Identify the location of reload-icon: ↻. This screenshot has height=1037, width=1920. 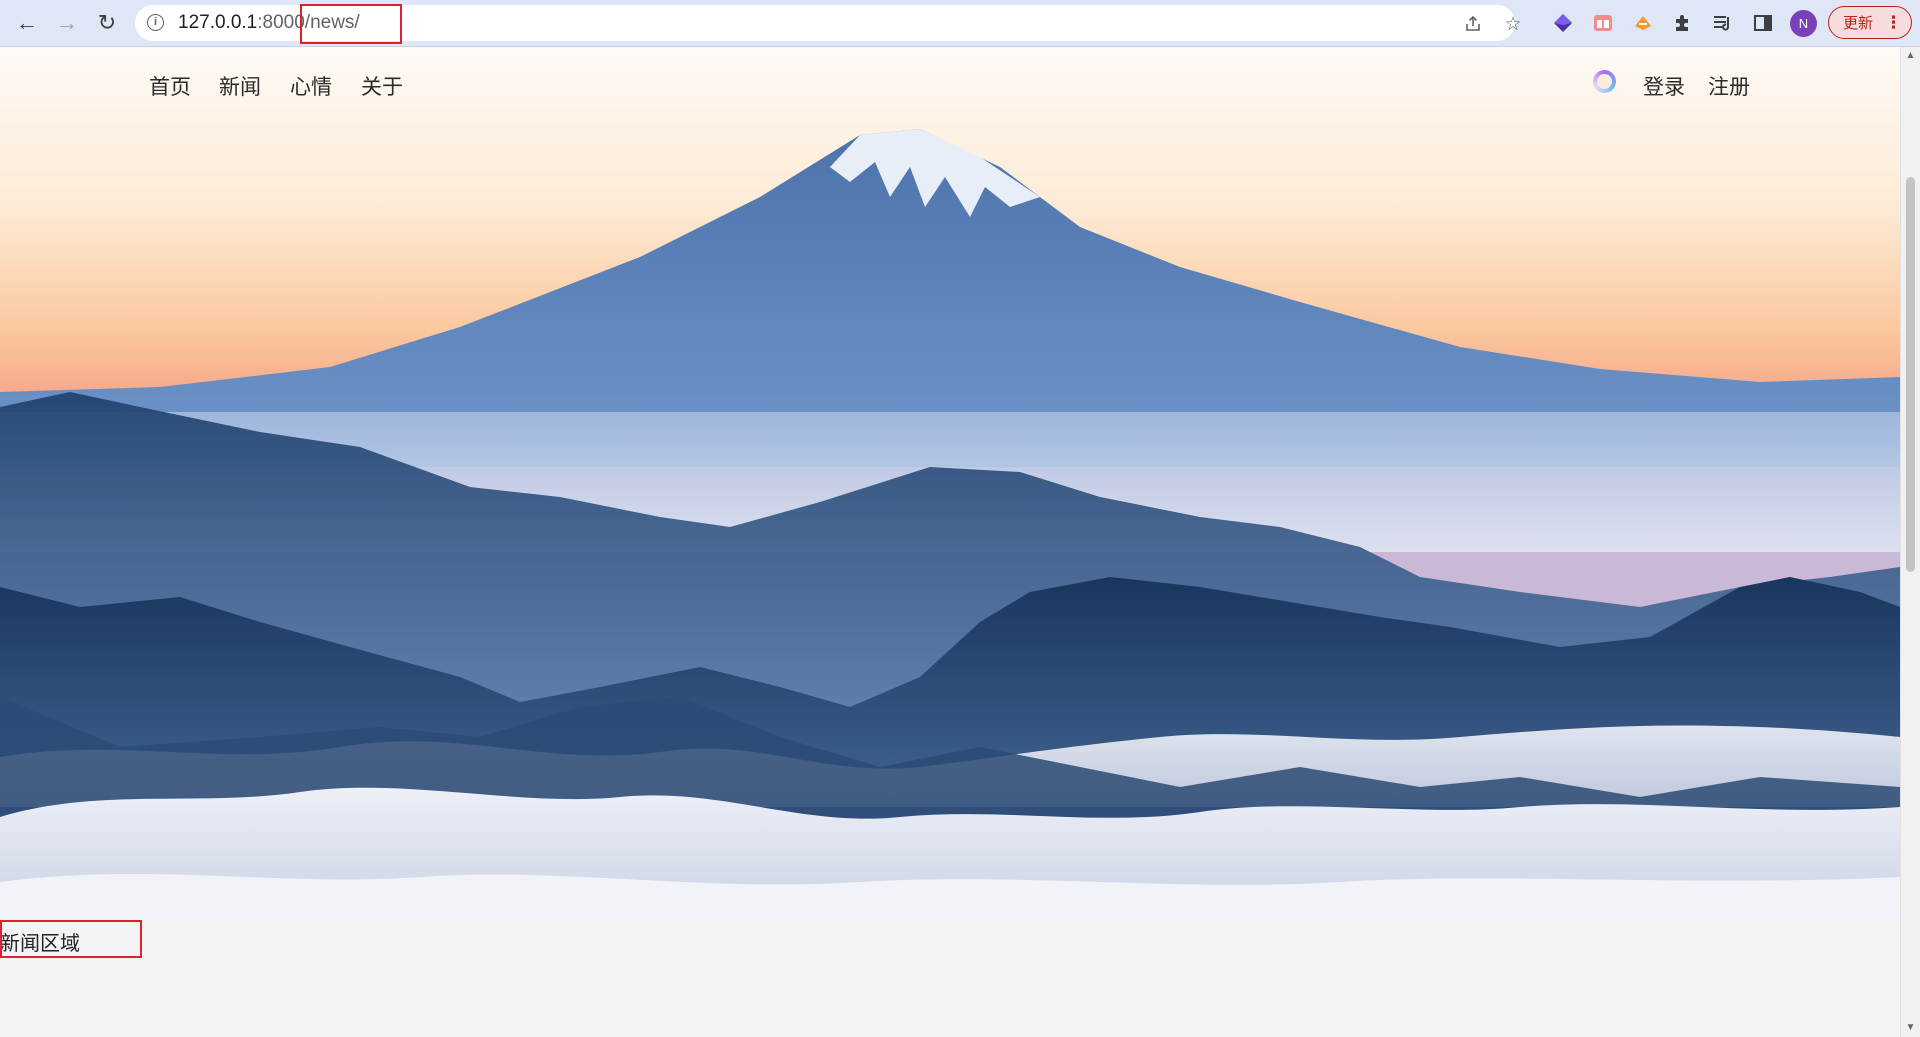
(107, 23).